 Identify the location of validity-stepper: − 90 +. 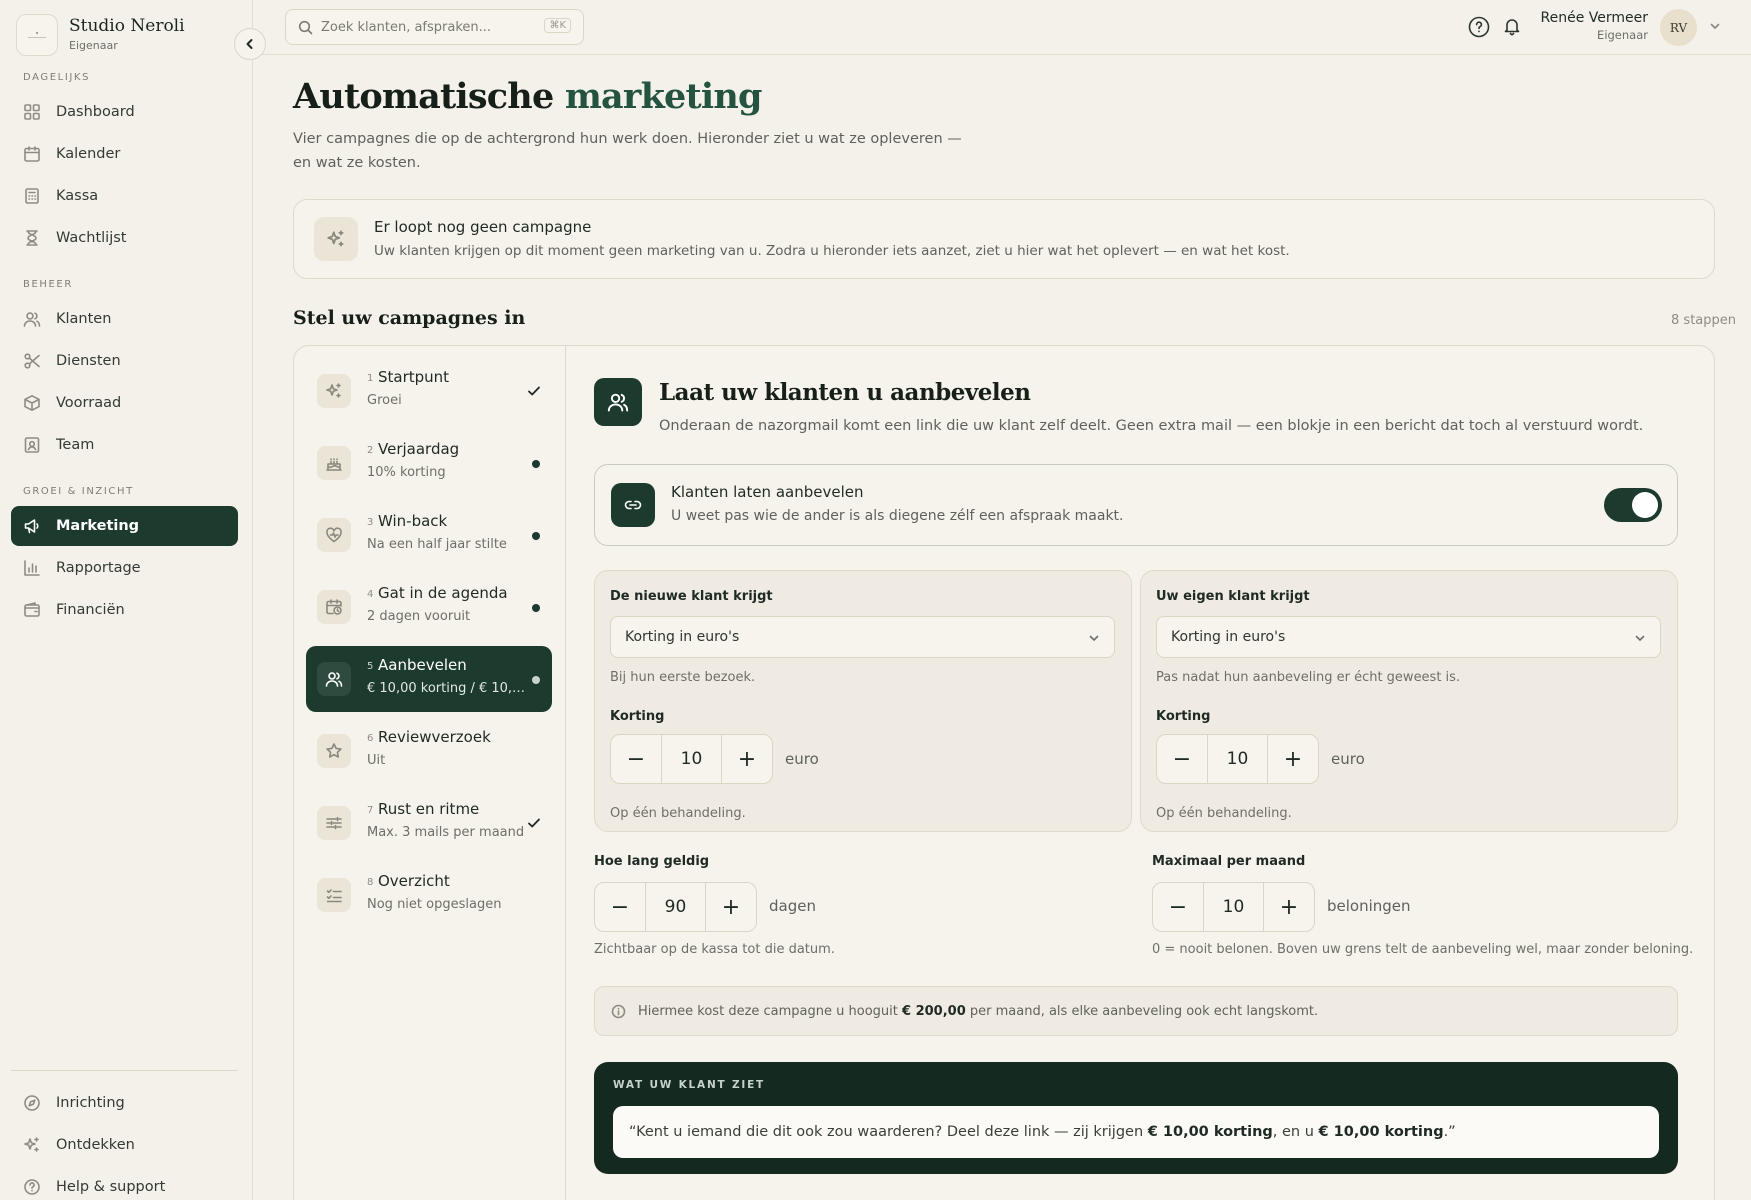
(675, 907).